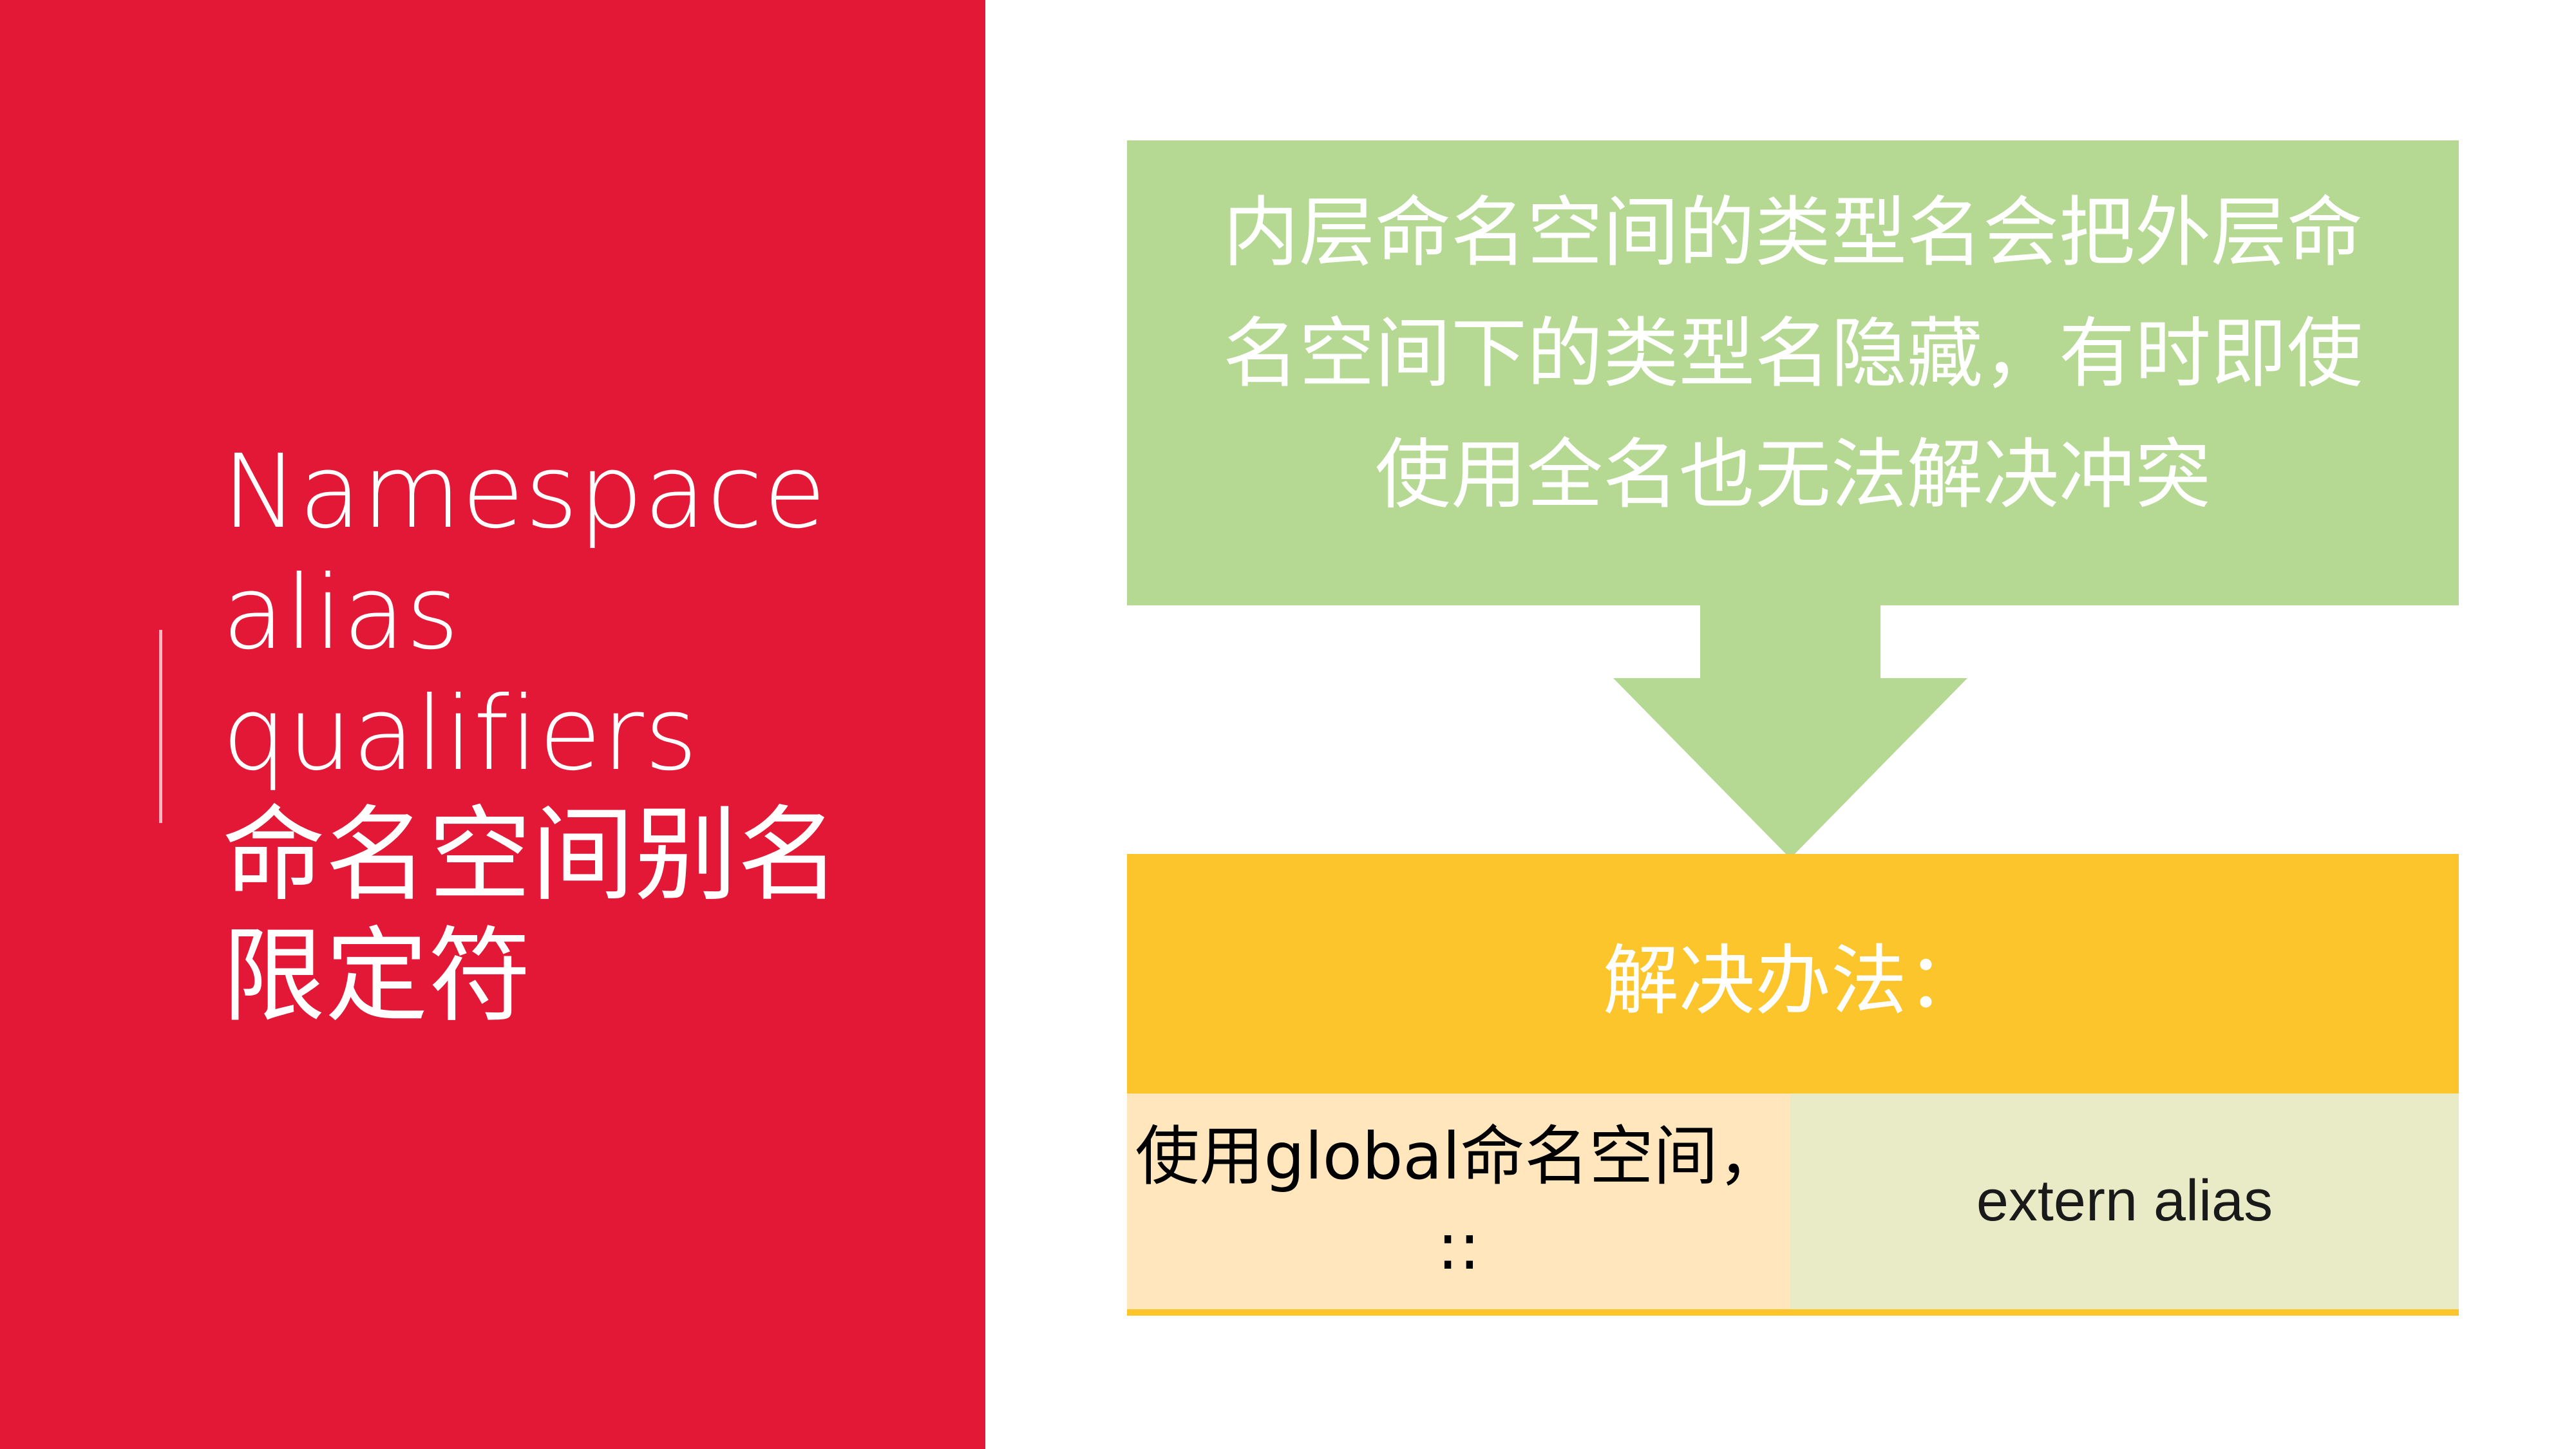  Describe the element at coordinates (1790, 731) in the screenshot. I see `down-arrow-icon` at that location.